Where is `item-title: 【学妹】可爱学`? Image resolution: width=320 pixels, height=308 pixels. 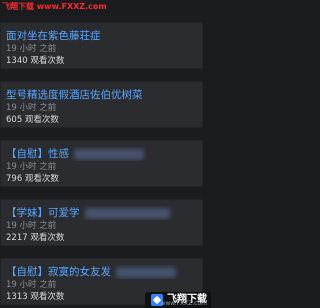 item-title: 【学妹】可爱学 is located at coordinates (101, 213).